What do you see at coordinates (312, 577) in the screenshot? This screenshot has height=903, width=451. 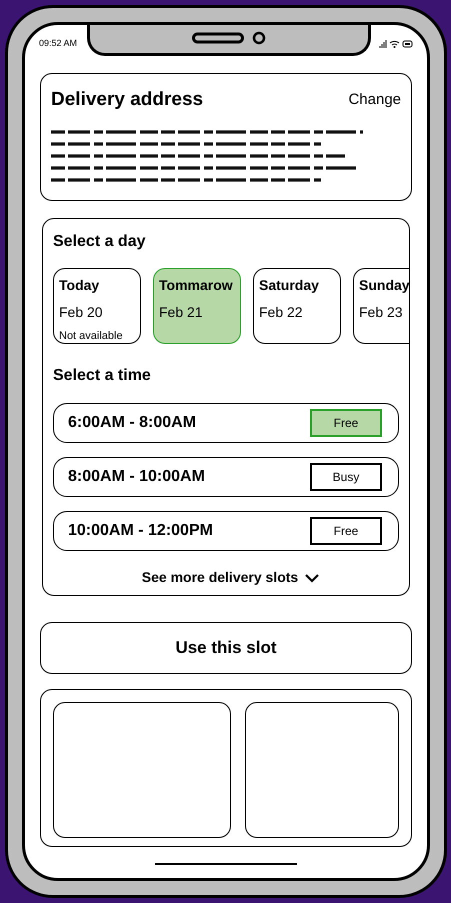 I see `chevron-down-icon` at bounding box center [312, 577].